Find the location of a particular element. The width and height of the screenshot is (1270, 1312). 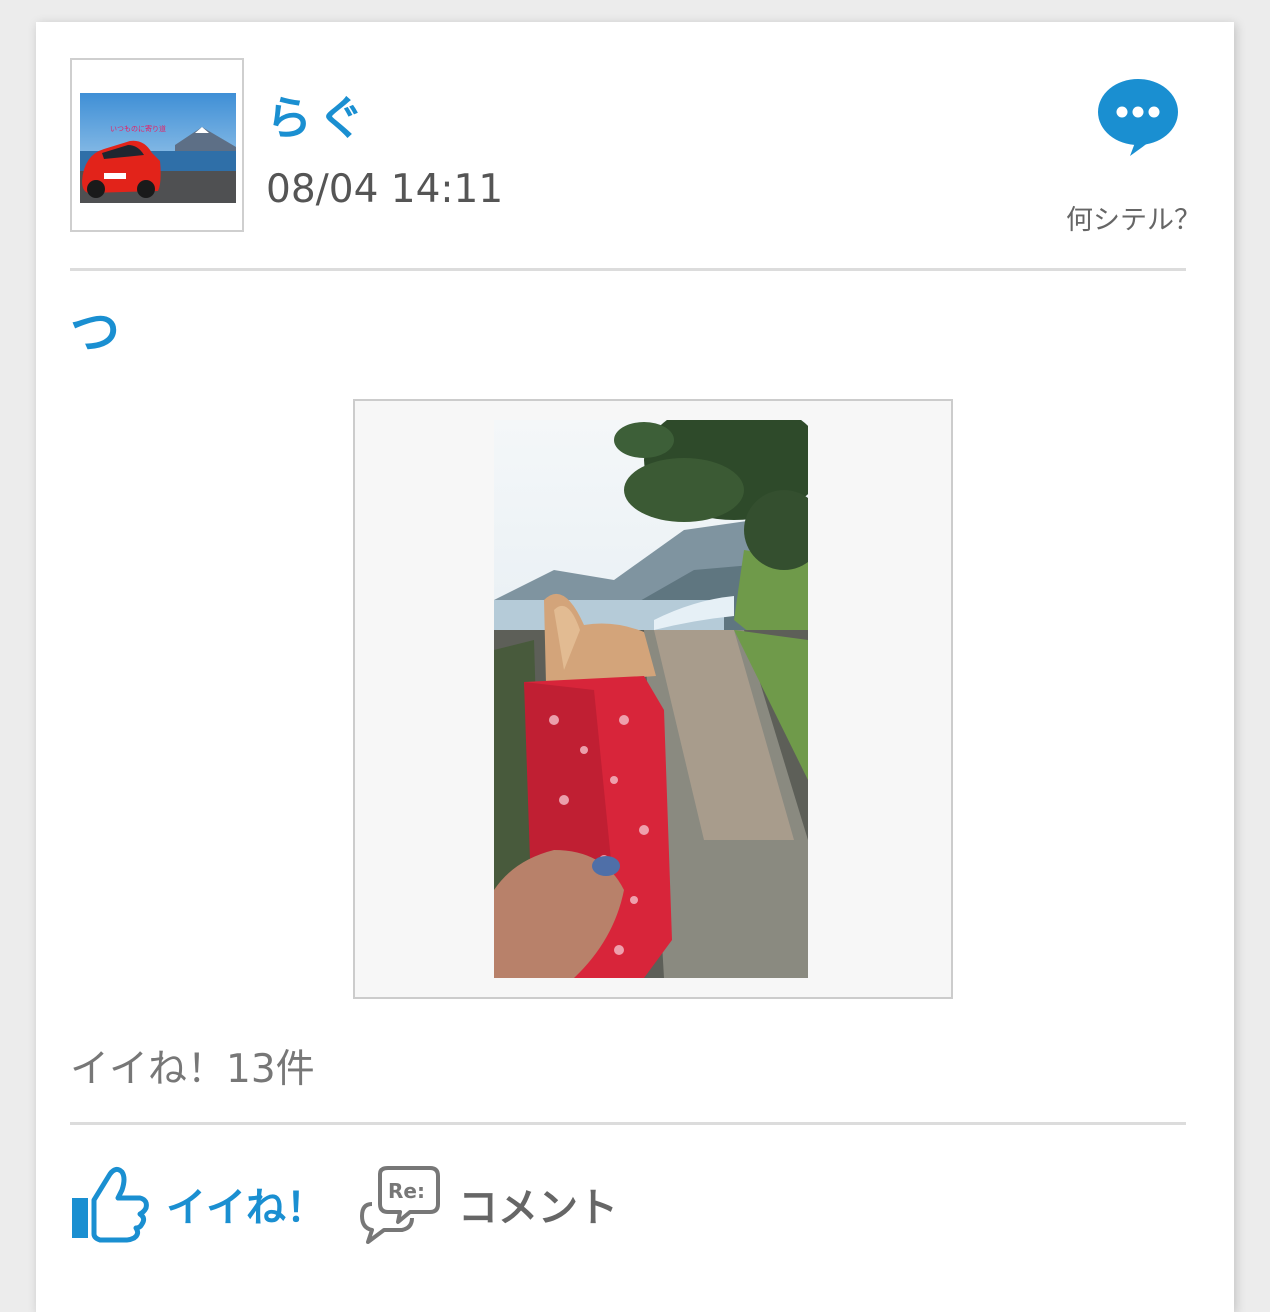

like-button: イイね！ is located at coordinates (198, 1204).